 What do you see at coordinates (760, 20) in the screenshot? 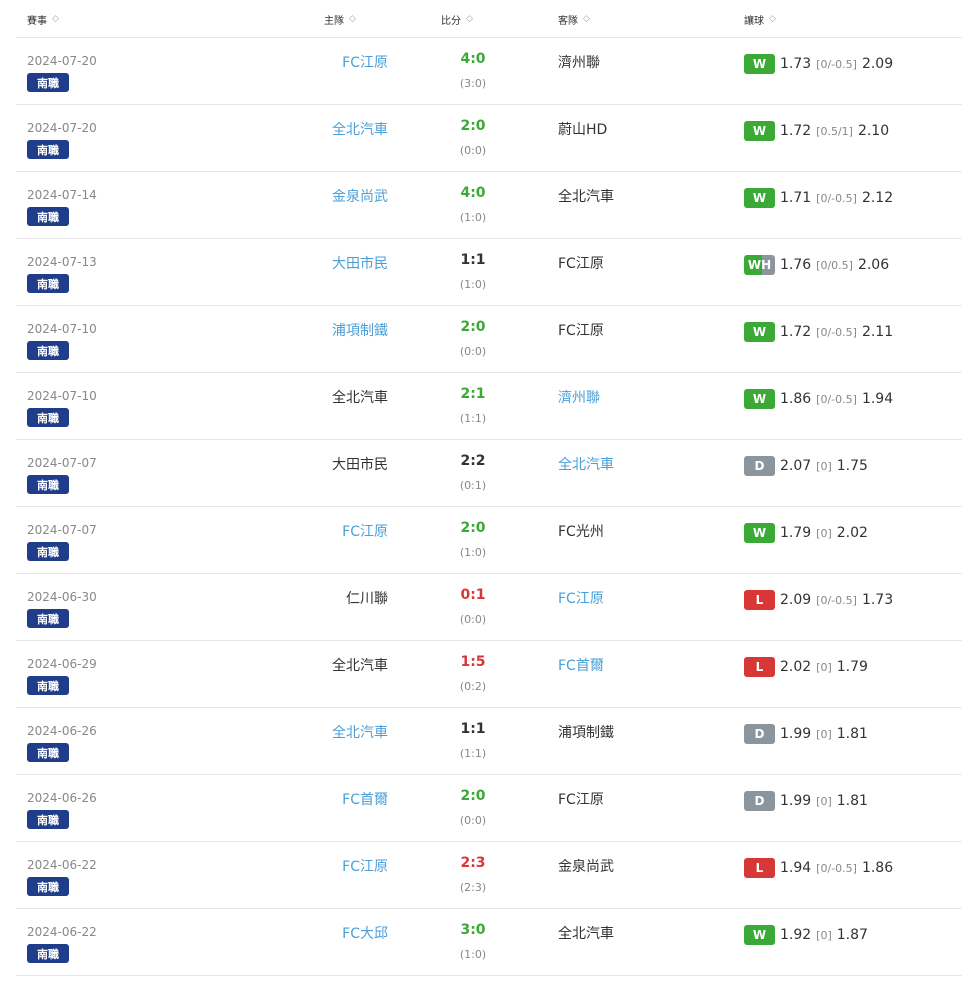
I see `header-handicap: 讓球 ◇` at bounding box center [760, 20].